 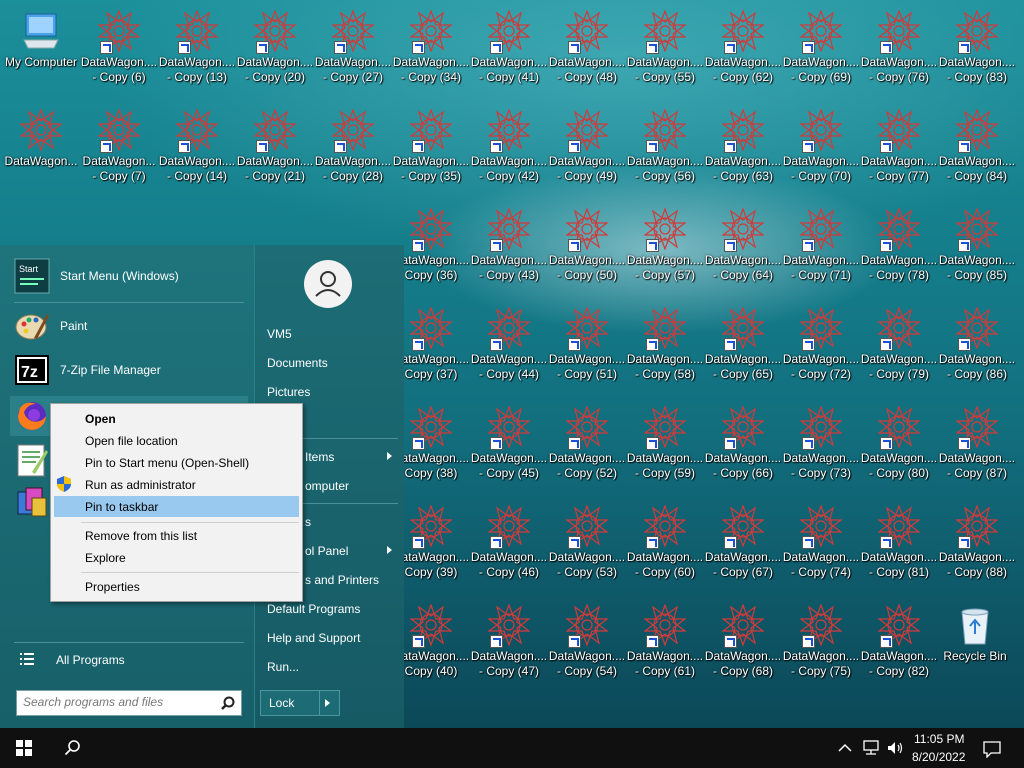 I want to click on ctx-pin-start: Pin to Start menu (Open-Shell), so click(x=167, y=463).